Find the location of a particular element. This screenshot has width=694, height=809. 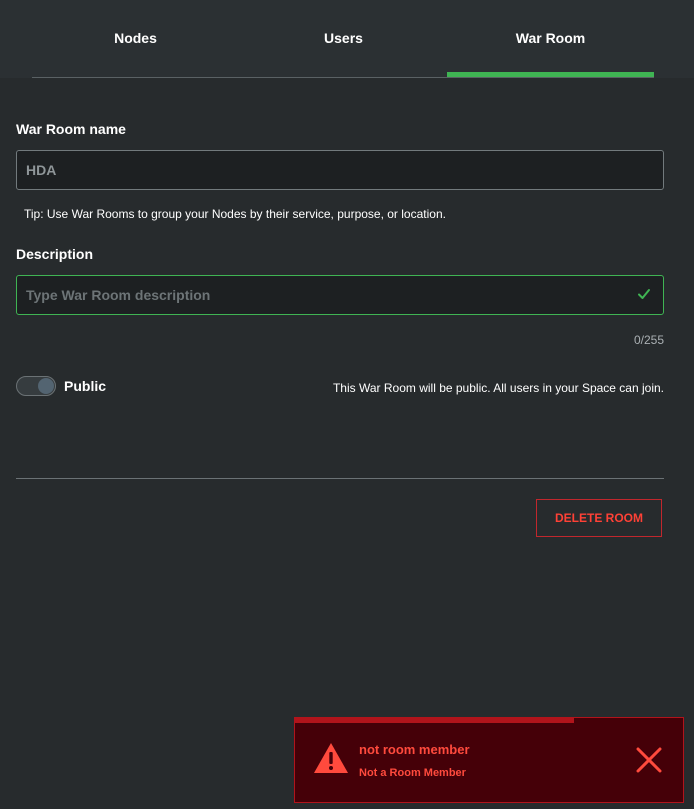

war-room-name-input is located at coordinates (321, 170).